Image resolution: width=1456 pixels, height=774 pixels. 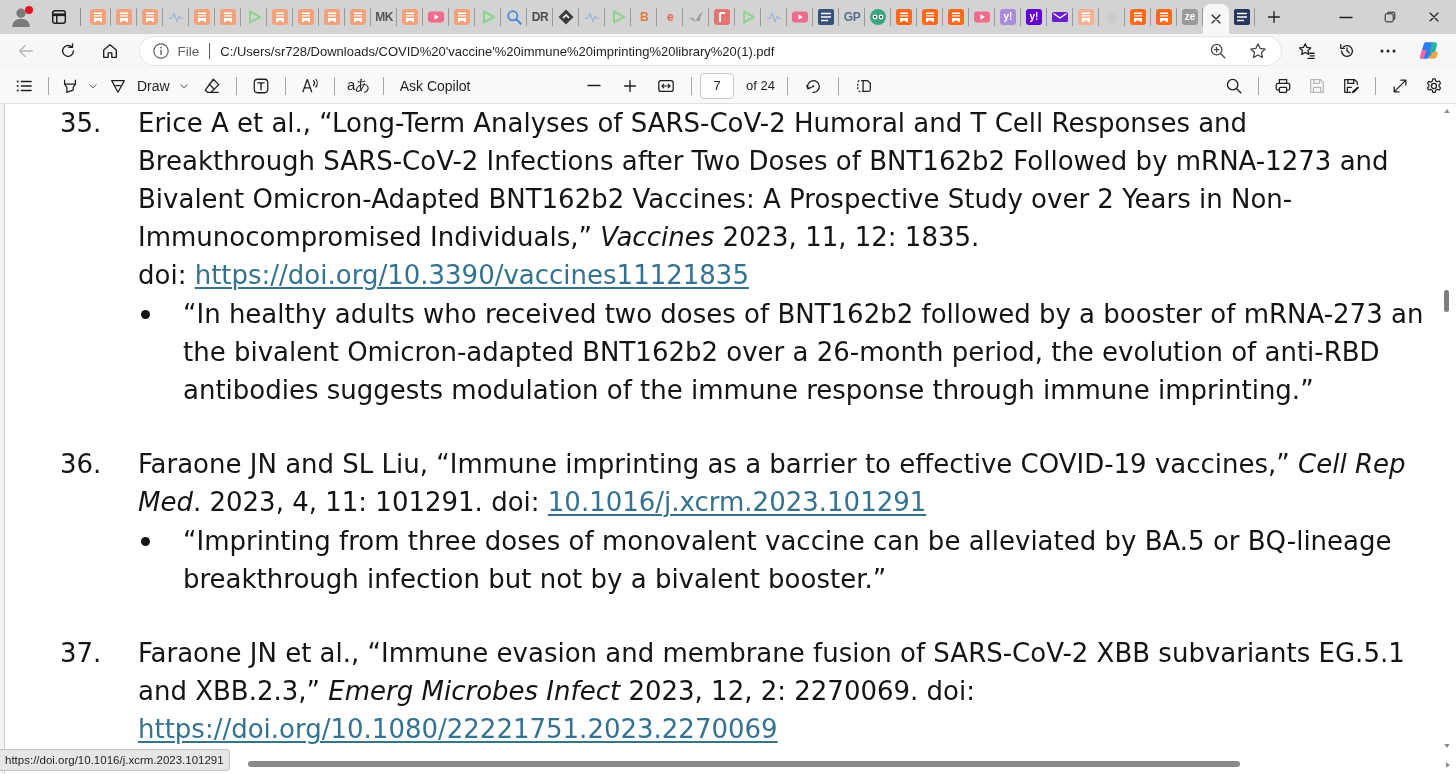 What do you see at coordinates (1190, 17) in the screenshot?
I see `favicon-logo: ze` at bounding box center [1190, 17].